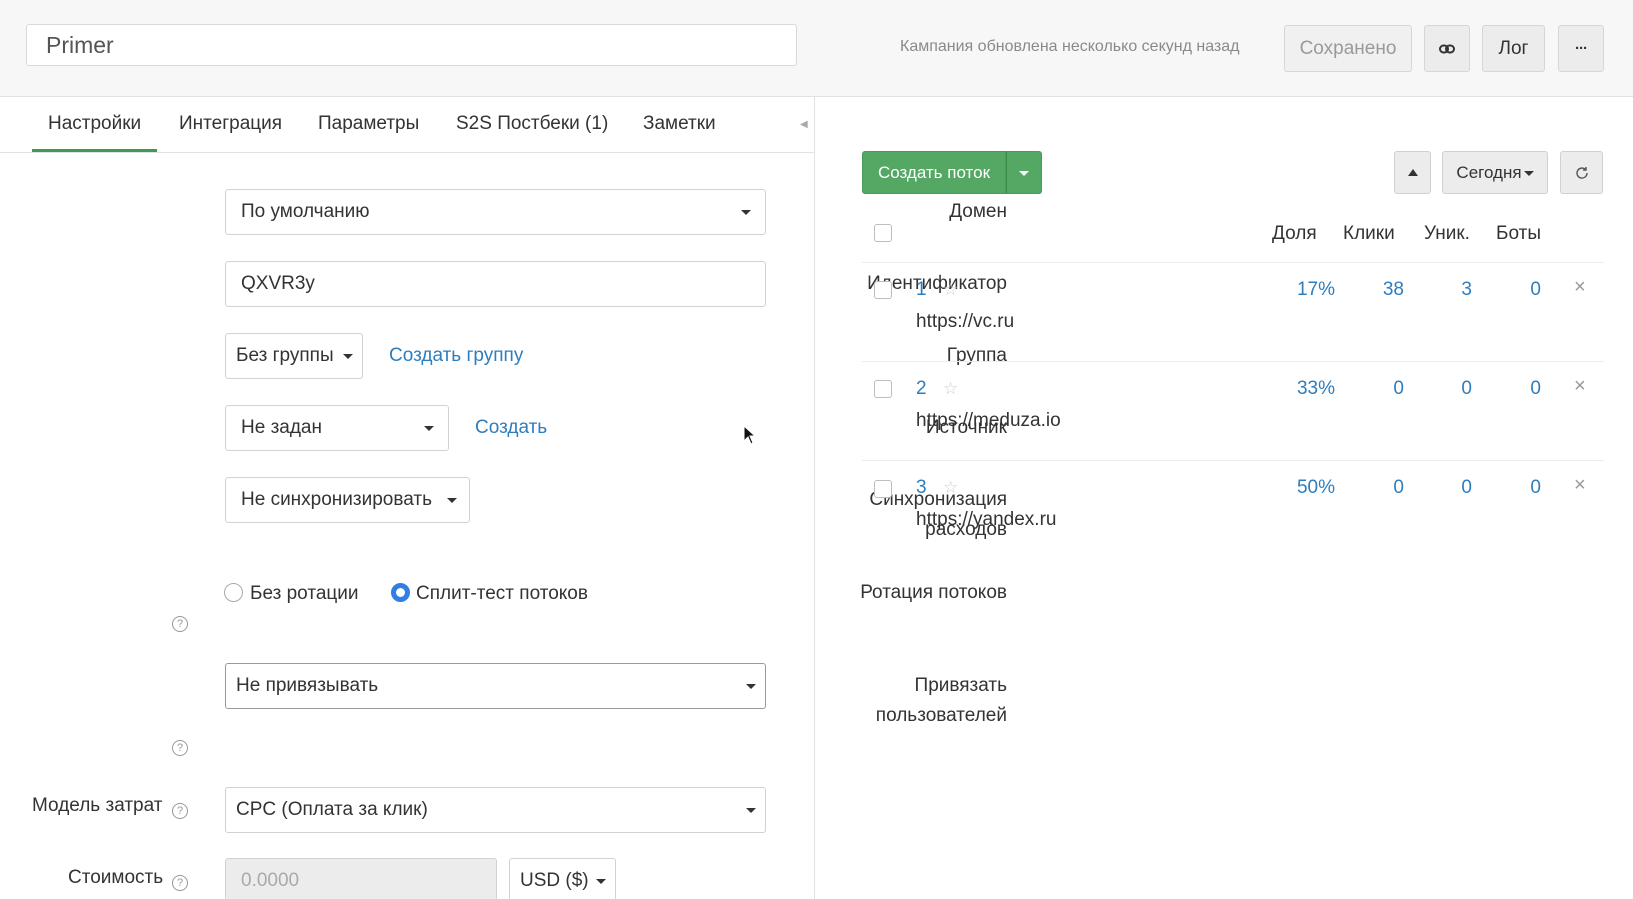  What do you see at coordinates (679, 124) in the screenshot?
I see `tab-notes: Заметки` at bounding box center [679, 124].